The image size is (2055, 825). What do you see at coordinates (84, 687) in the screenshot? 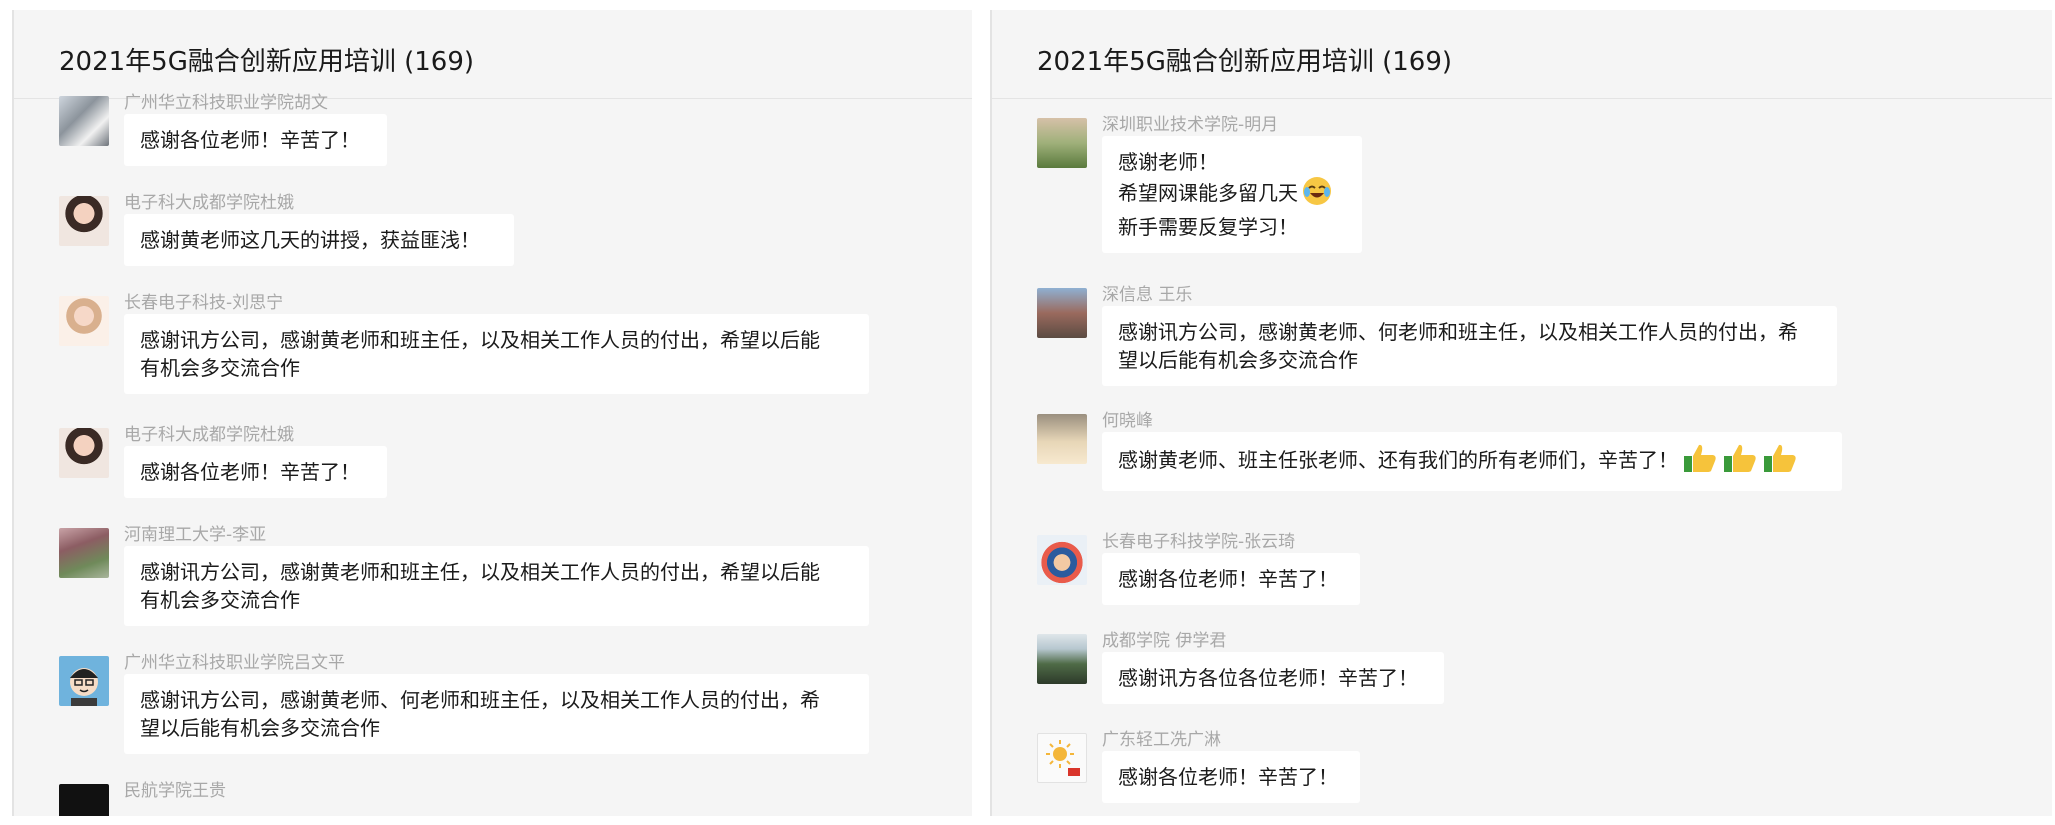
I see `cartoon-face-icon` at bounding box center [84, 687].